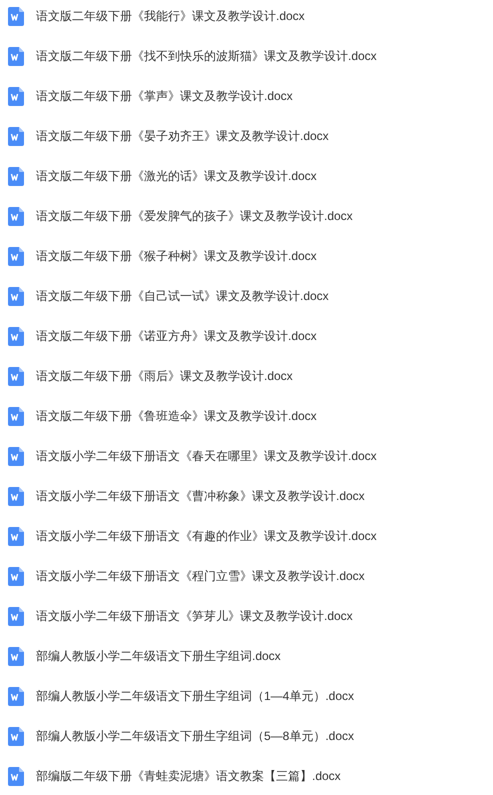  Describe the element at coordinates (206, 536) in the screenshot. I see `file-name: 语文版小学二年级下册语文《有趣的作业》课文及教学设计.docx` at that location.